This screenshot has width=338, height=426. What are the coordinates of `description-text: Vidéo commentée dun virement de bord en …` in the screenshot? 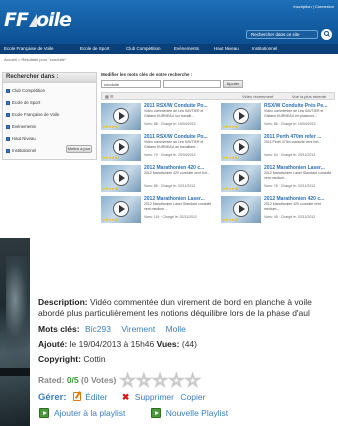 It's located at (200, 302).